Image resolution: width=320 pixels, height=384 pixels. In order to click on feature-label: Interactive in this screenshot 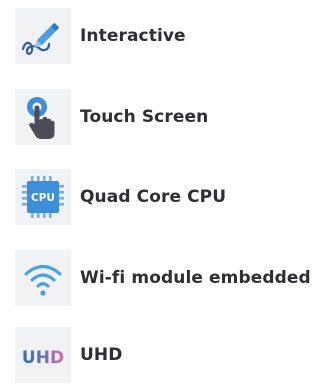, I will do `click(133, 36)`.